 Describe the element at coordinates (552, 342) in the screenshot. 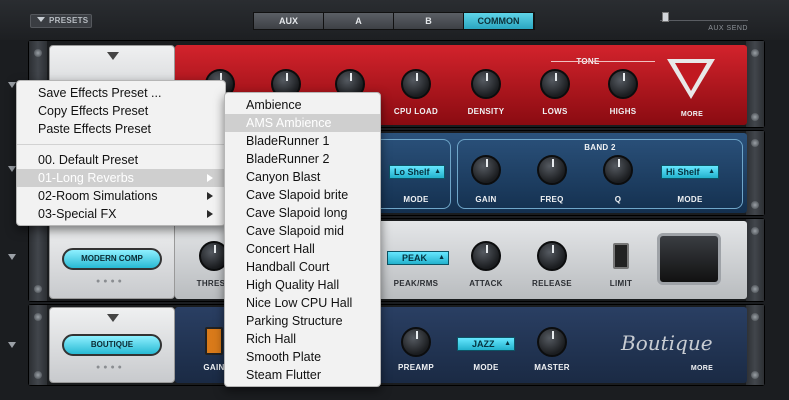

I see `master-knob` at that location.